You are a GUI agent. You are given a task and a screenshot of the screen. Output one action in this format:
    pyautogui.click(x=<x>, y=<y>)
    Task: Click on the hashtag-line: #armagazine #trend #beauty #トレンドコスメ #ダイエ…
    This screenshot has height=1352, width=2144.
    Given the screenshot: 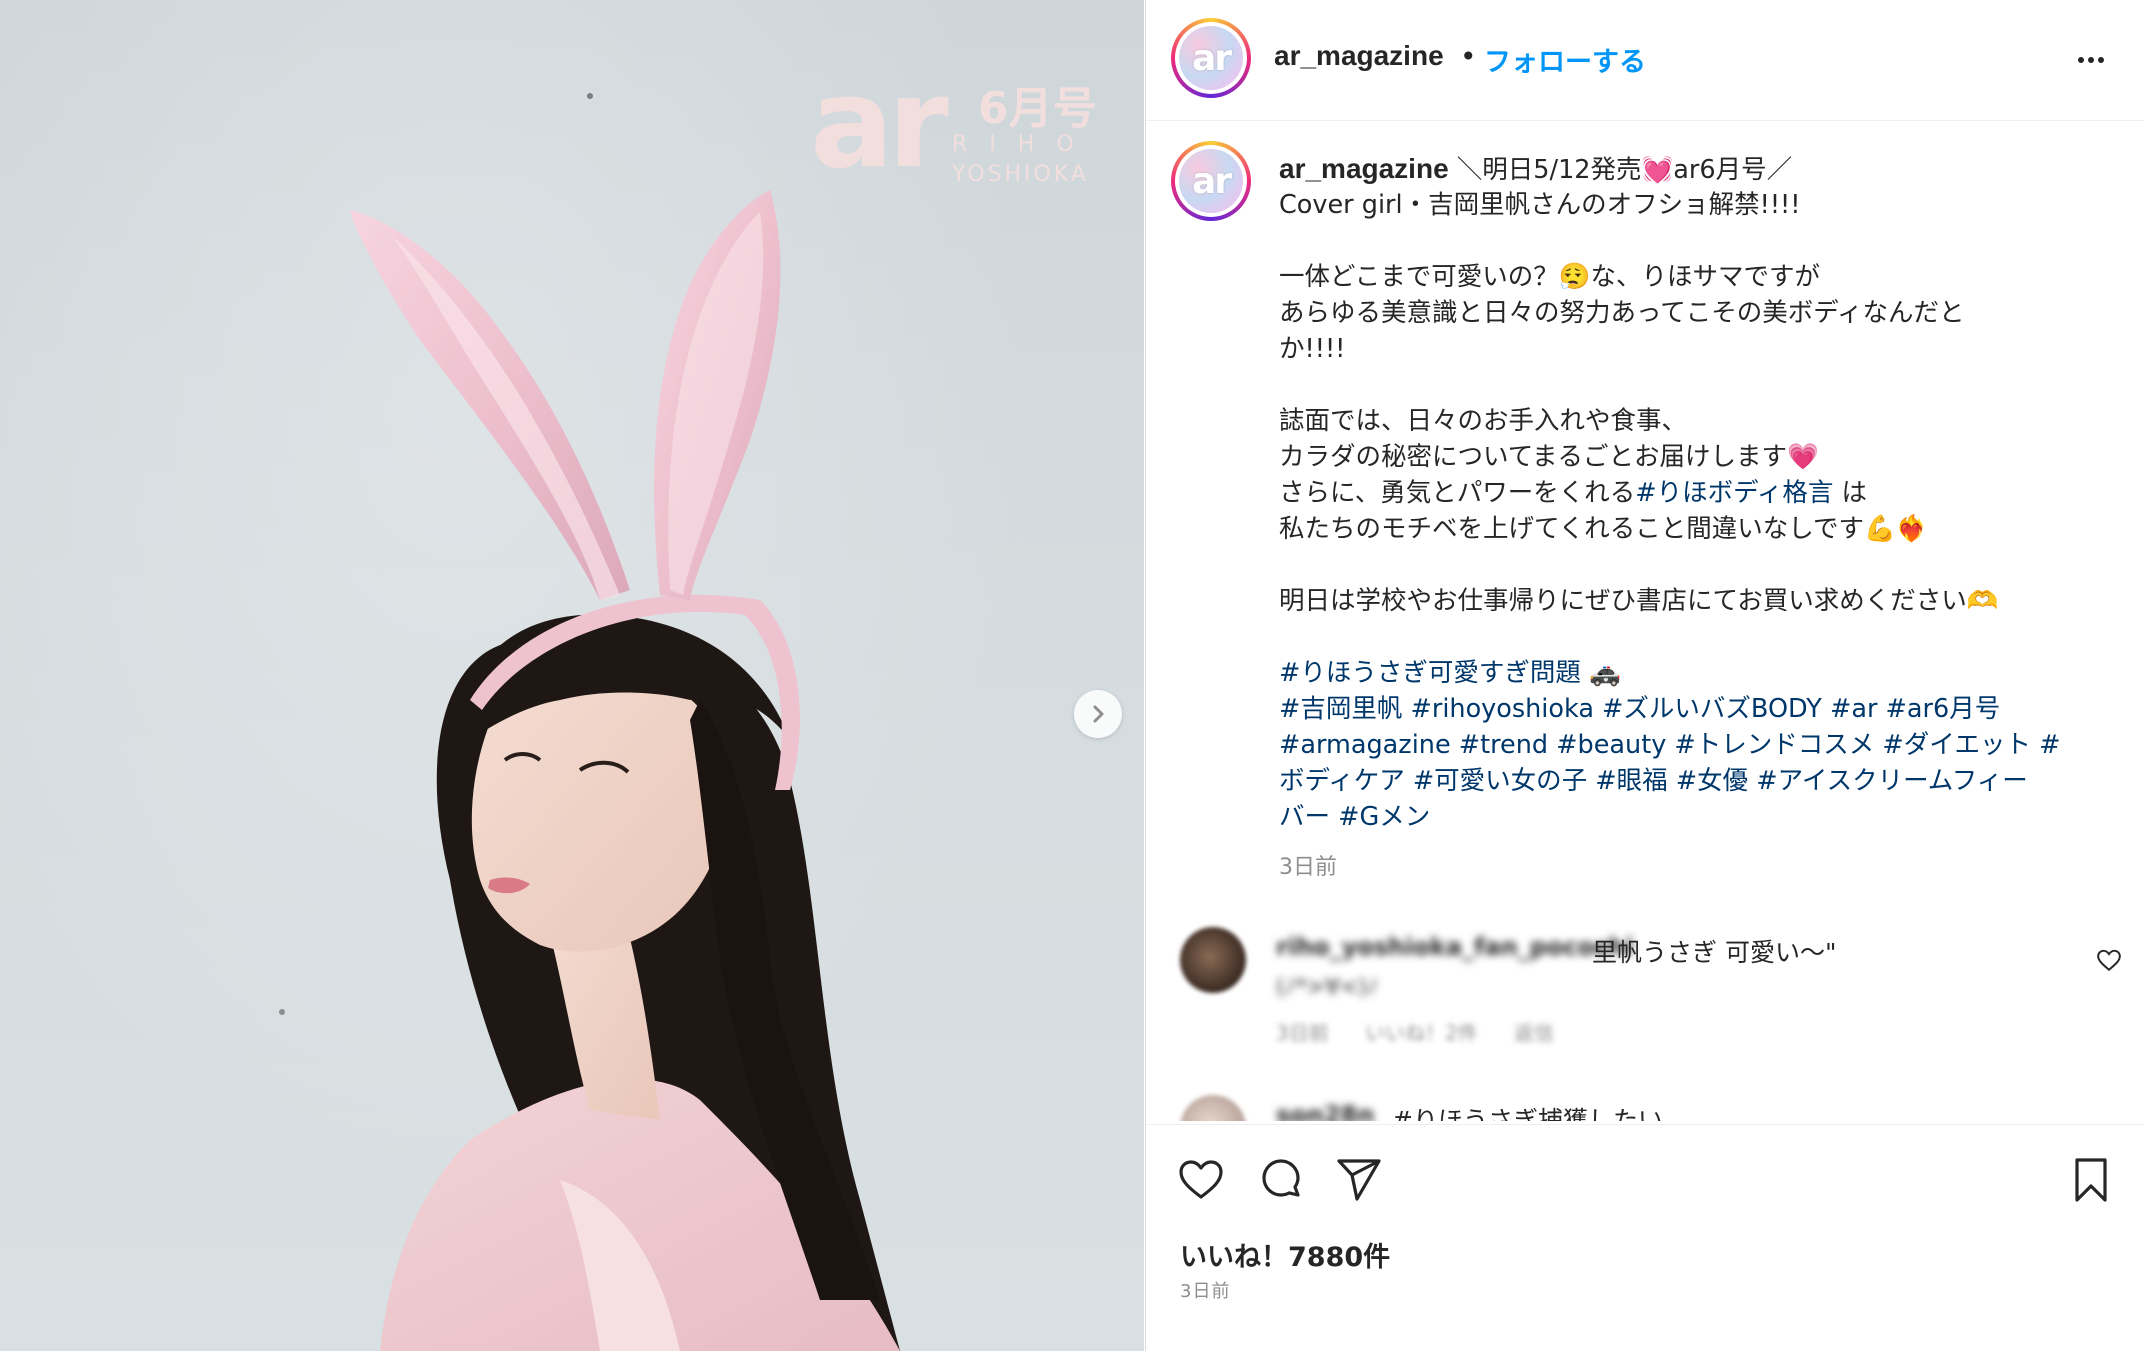 What is the action you would take?
    pyautogui.click(x=1684, y=745)
    